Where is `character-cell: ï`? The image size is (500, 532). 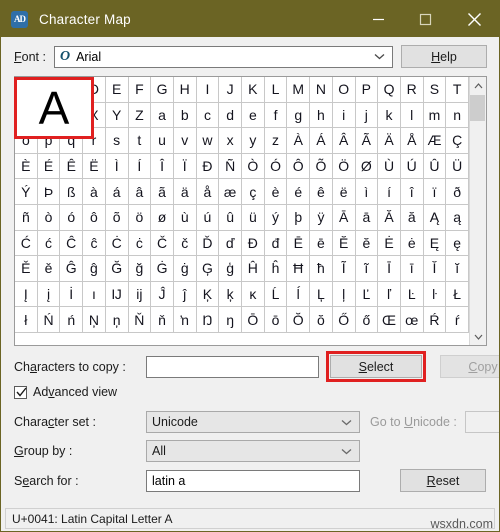
character-cell: ï is located at coordinates (435, 192).